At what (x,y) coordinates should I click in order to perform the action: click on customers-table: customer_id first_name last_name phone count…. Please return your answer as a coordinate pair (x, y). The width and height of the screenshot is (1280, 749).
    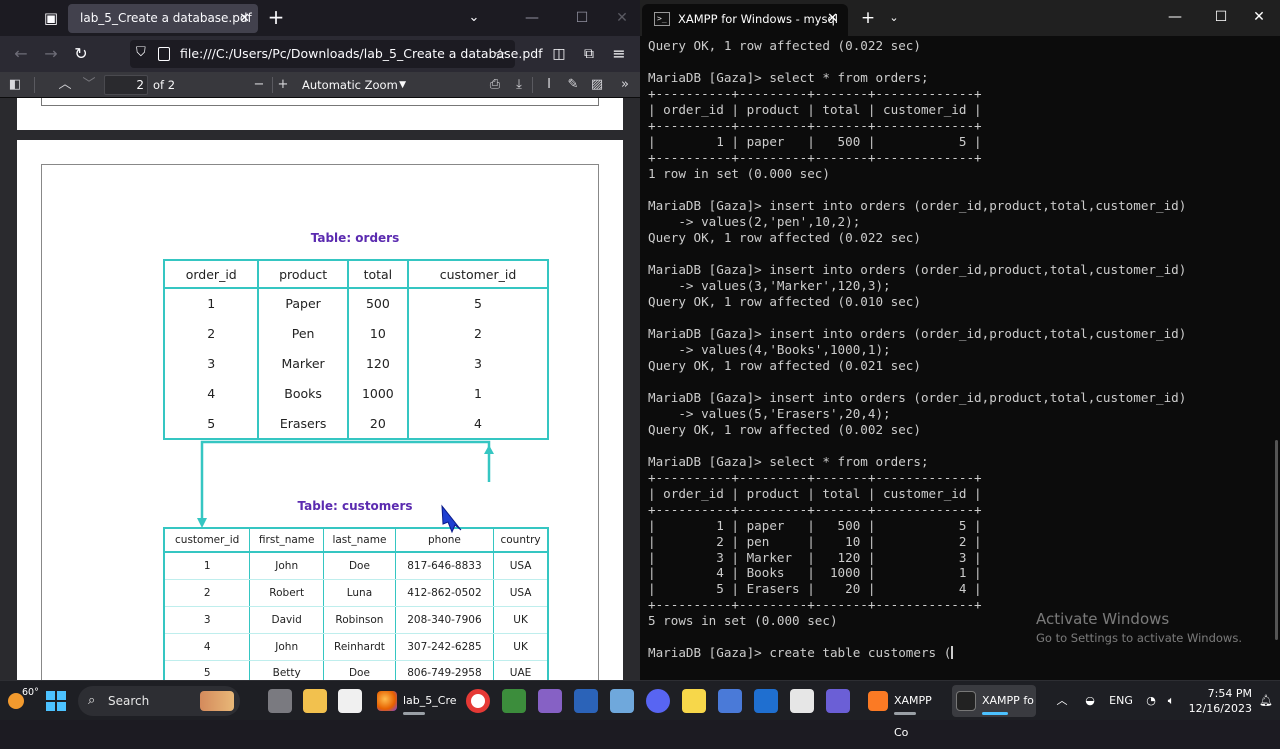
    Looking at the image, I should click on (356, 603).